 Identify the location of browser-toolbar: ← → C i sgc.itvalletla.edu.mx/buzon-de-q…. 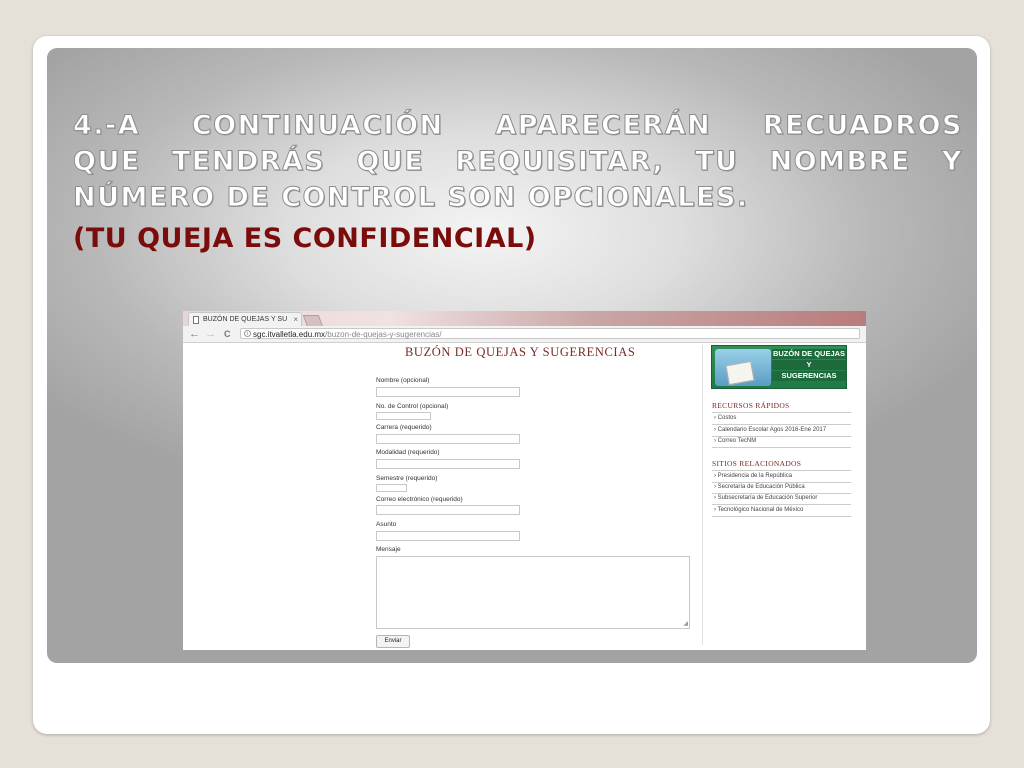
(524, 334).